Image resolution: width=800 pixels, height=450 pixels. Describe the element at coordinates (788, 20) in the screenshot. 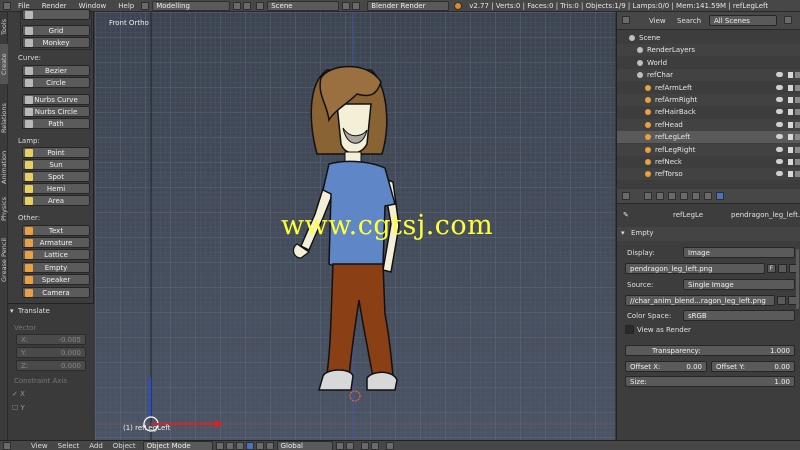

I see `search-icon` at that location.